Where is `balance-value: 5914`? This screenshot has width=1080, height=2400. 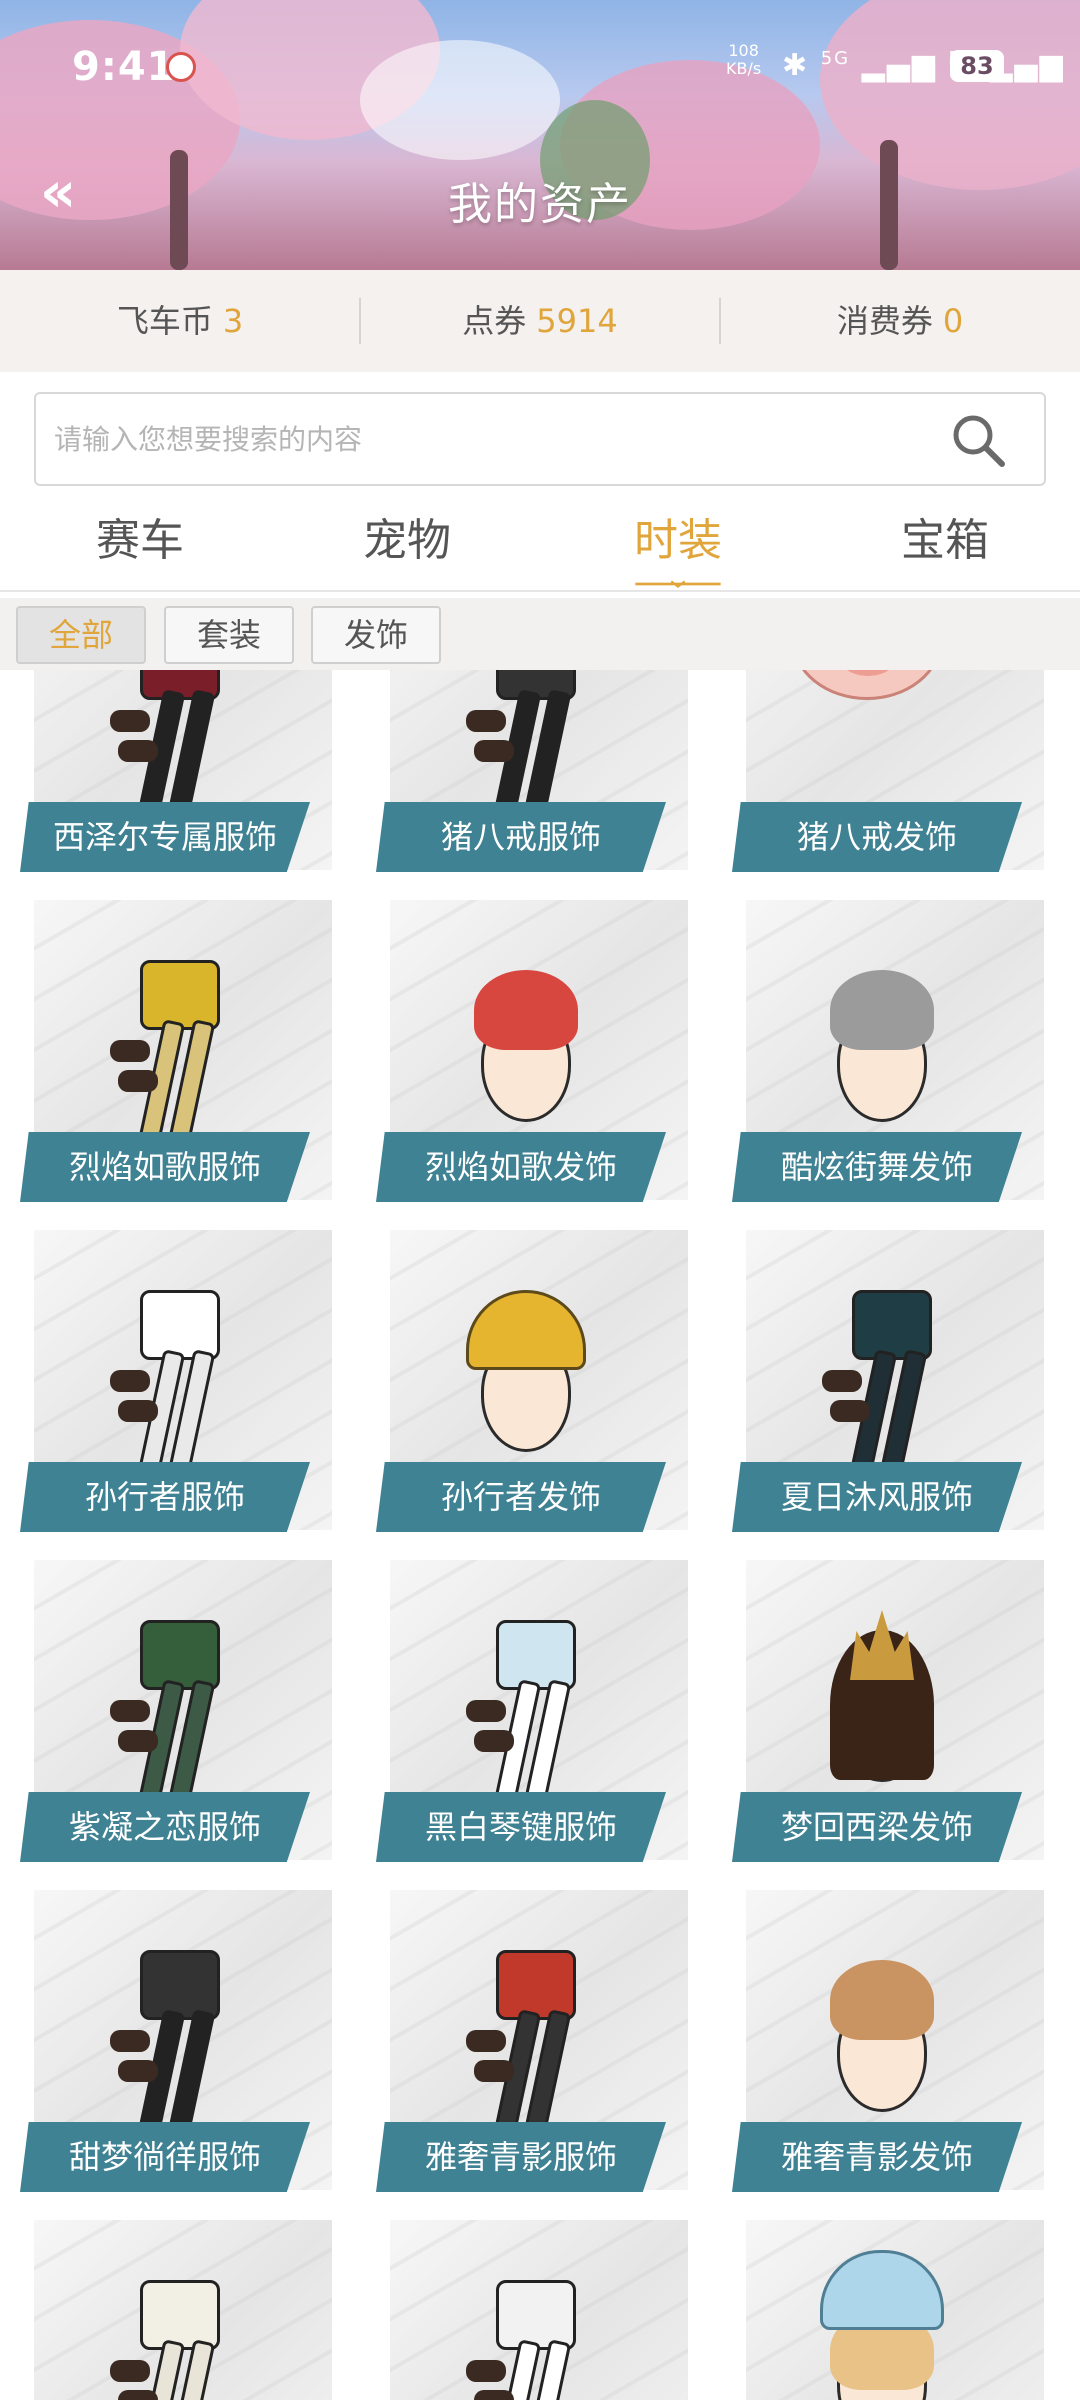 balance-value: 5914 is located at coordinates (577, 321).